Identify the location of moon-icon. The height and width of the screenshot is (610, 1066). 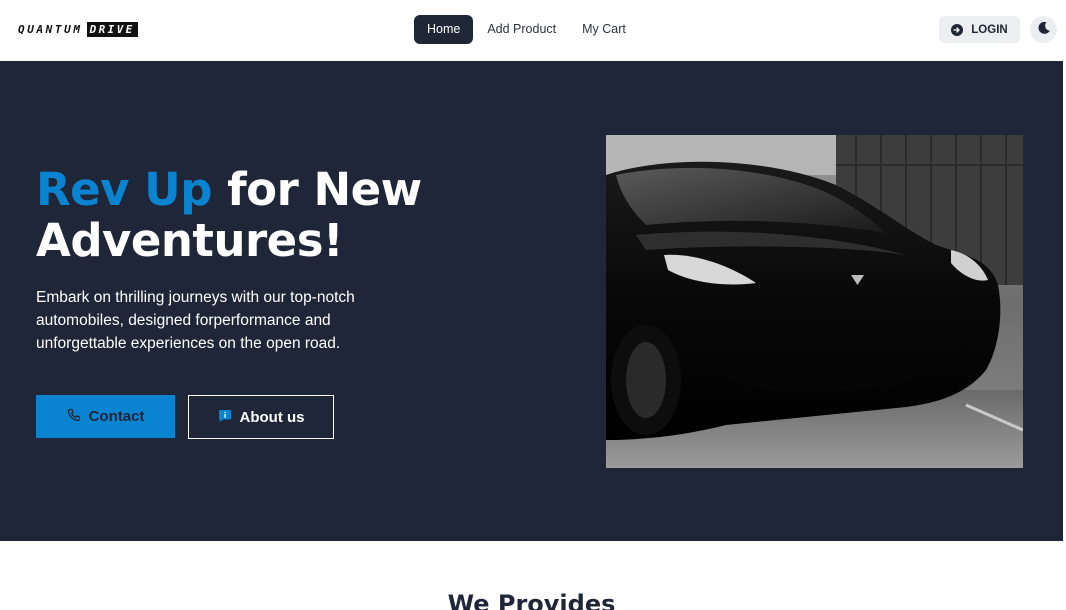
(1044, 30).